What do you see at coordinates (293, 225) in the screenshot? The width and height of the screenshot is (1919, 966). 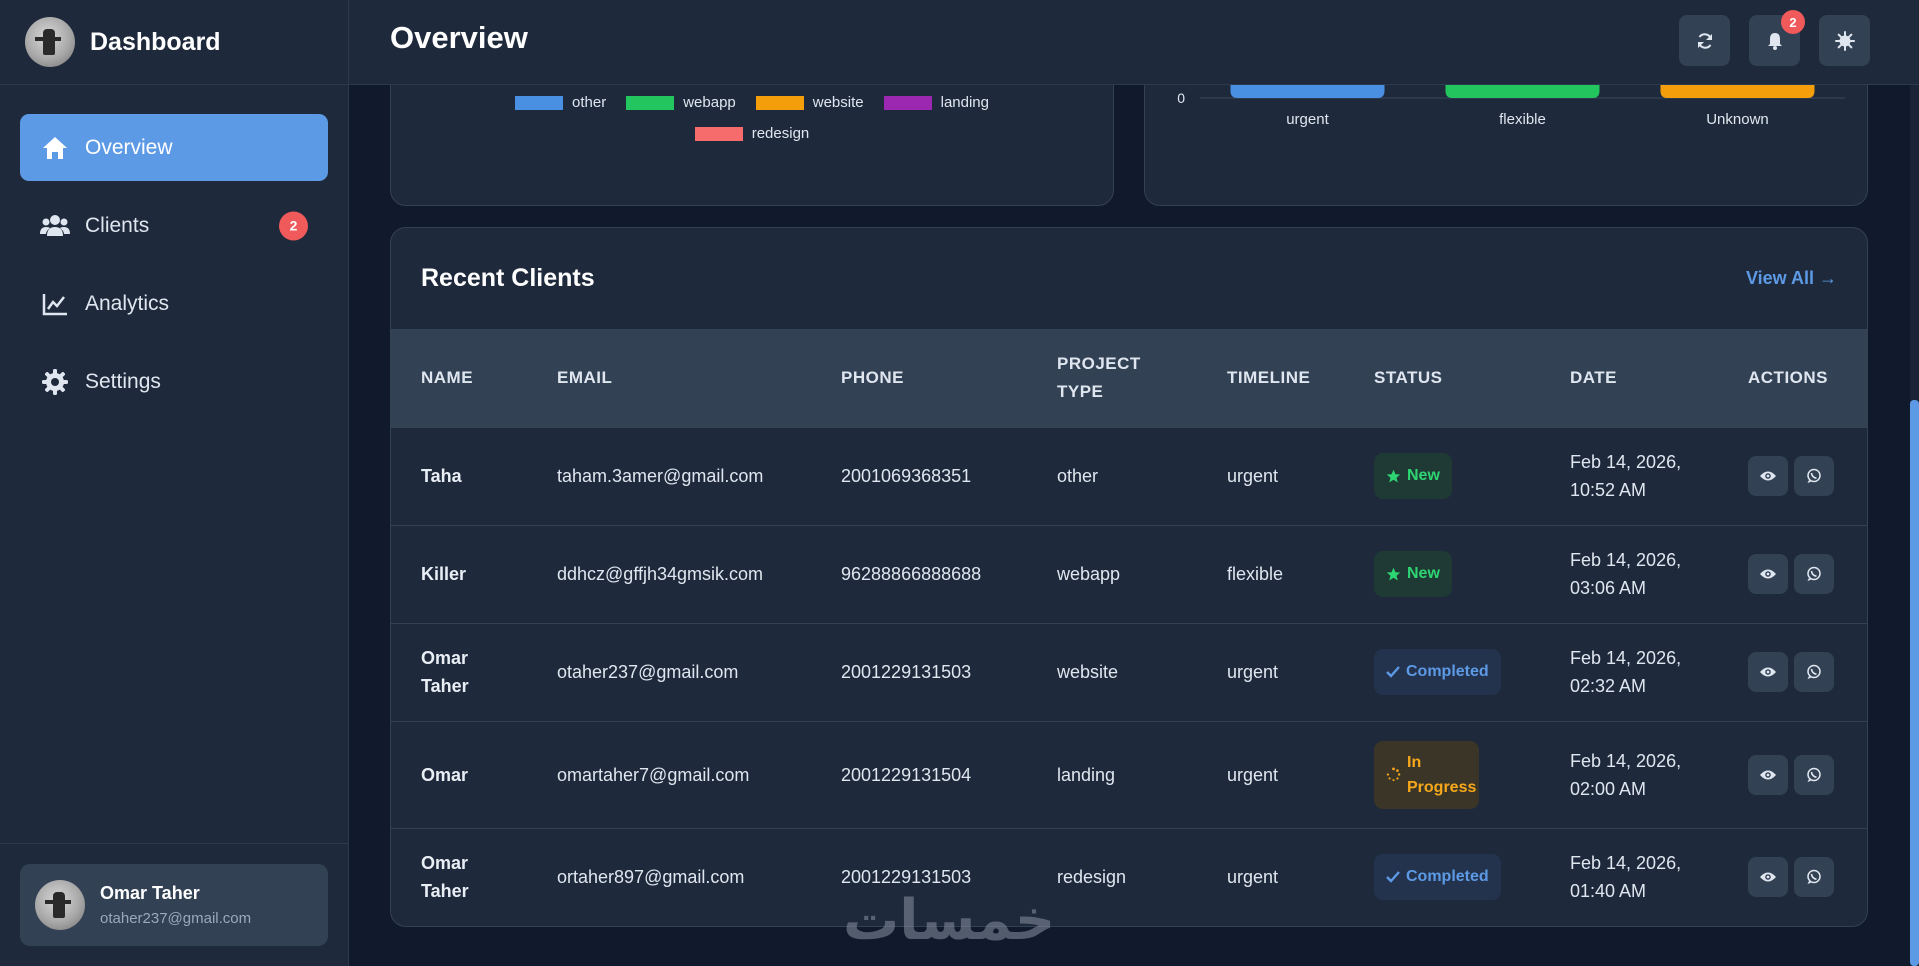 I see `clients-count-badge: 2` at bounding box center [293, 225].